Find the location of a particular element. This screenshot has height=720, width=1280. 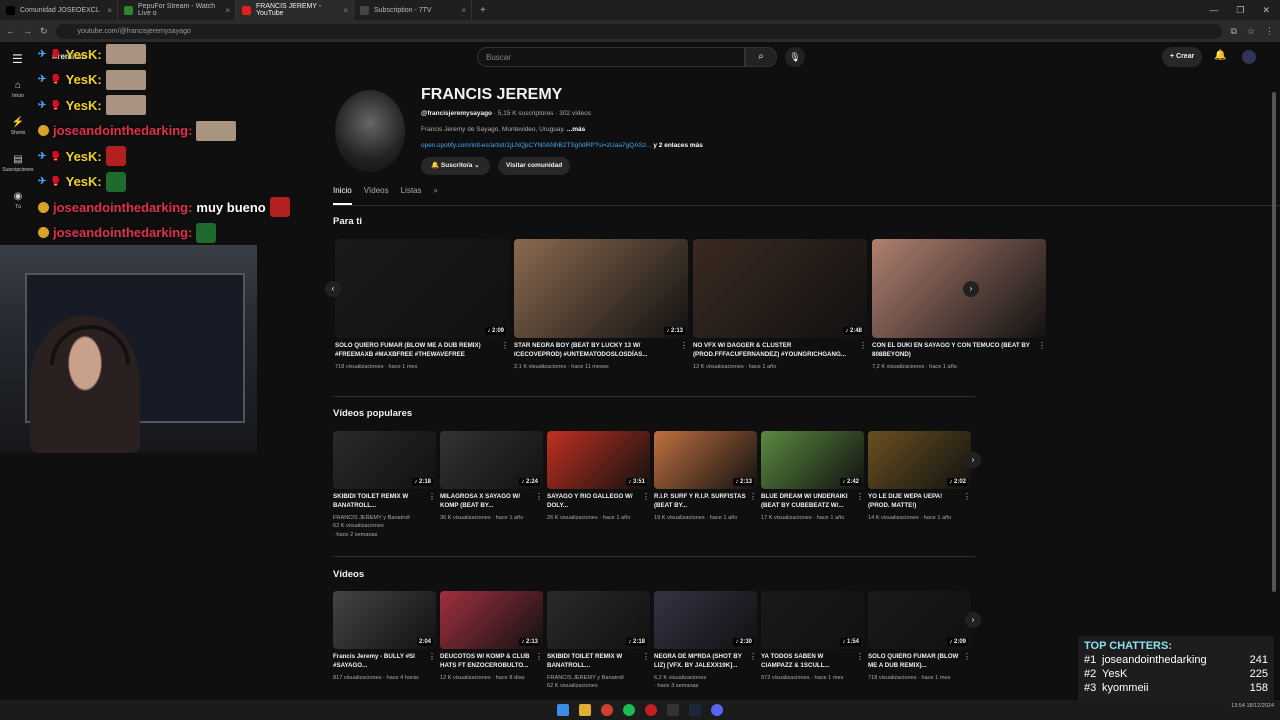

discord-icon is located at coordinates (717, 710).